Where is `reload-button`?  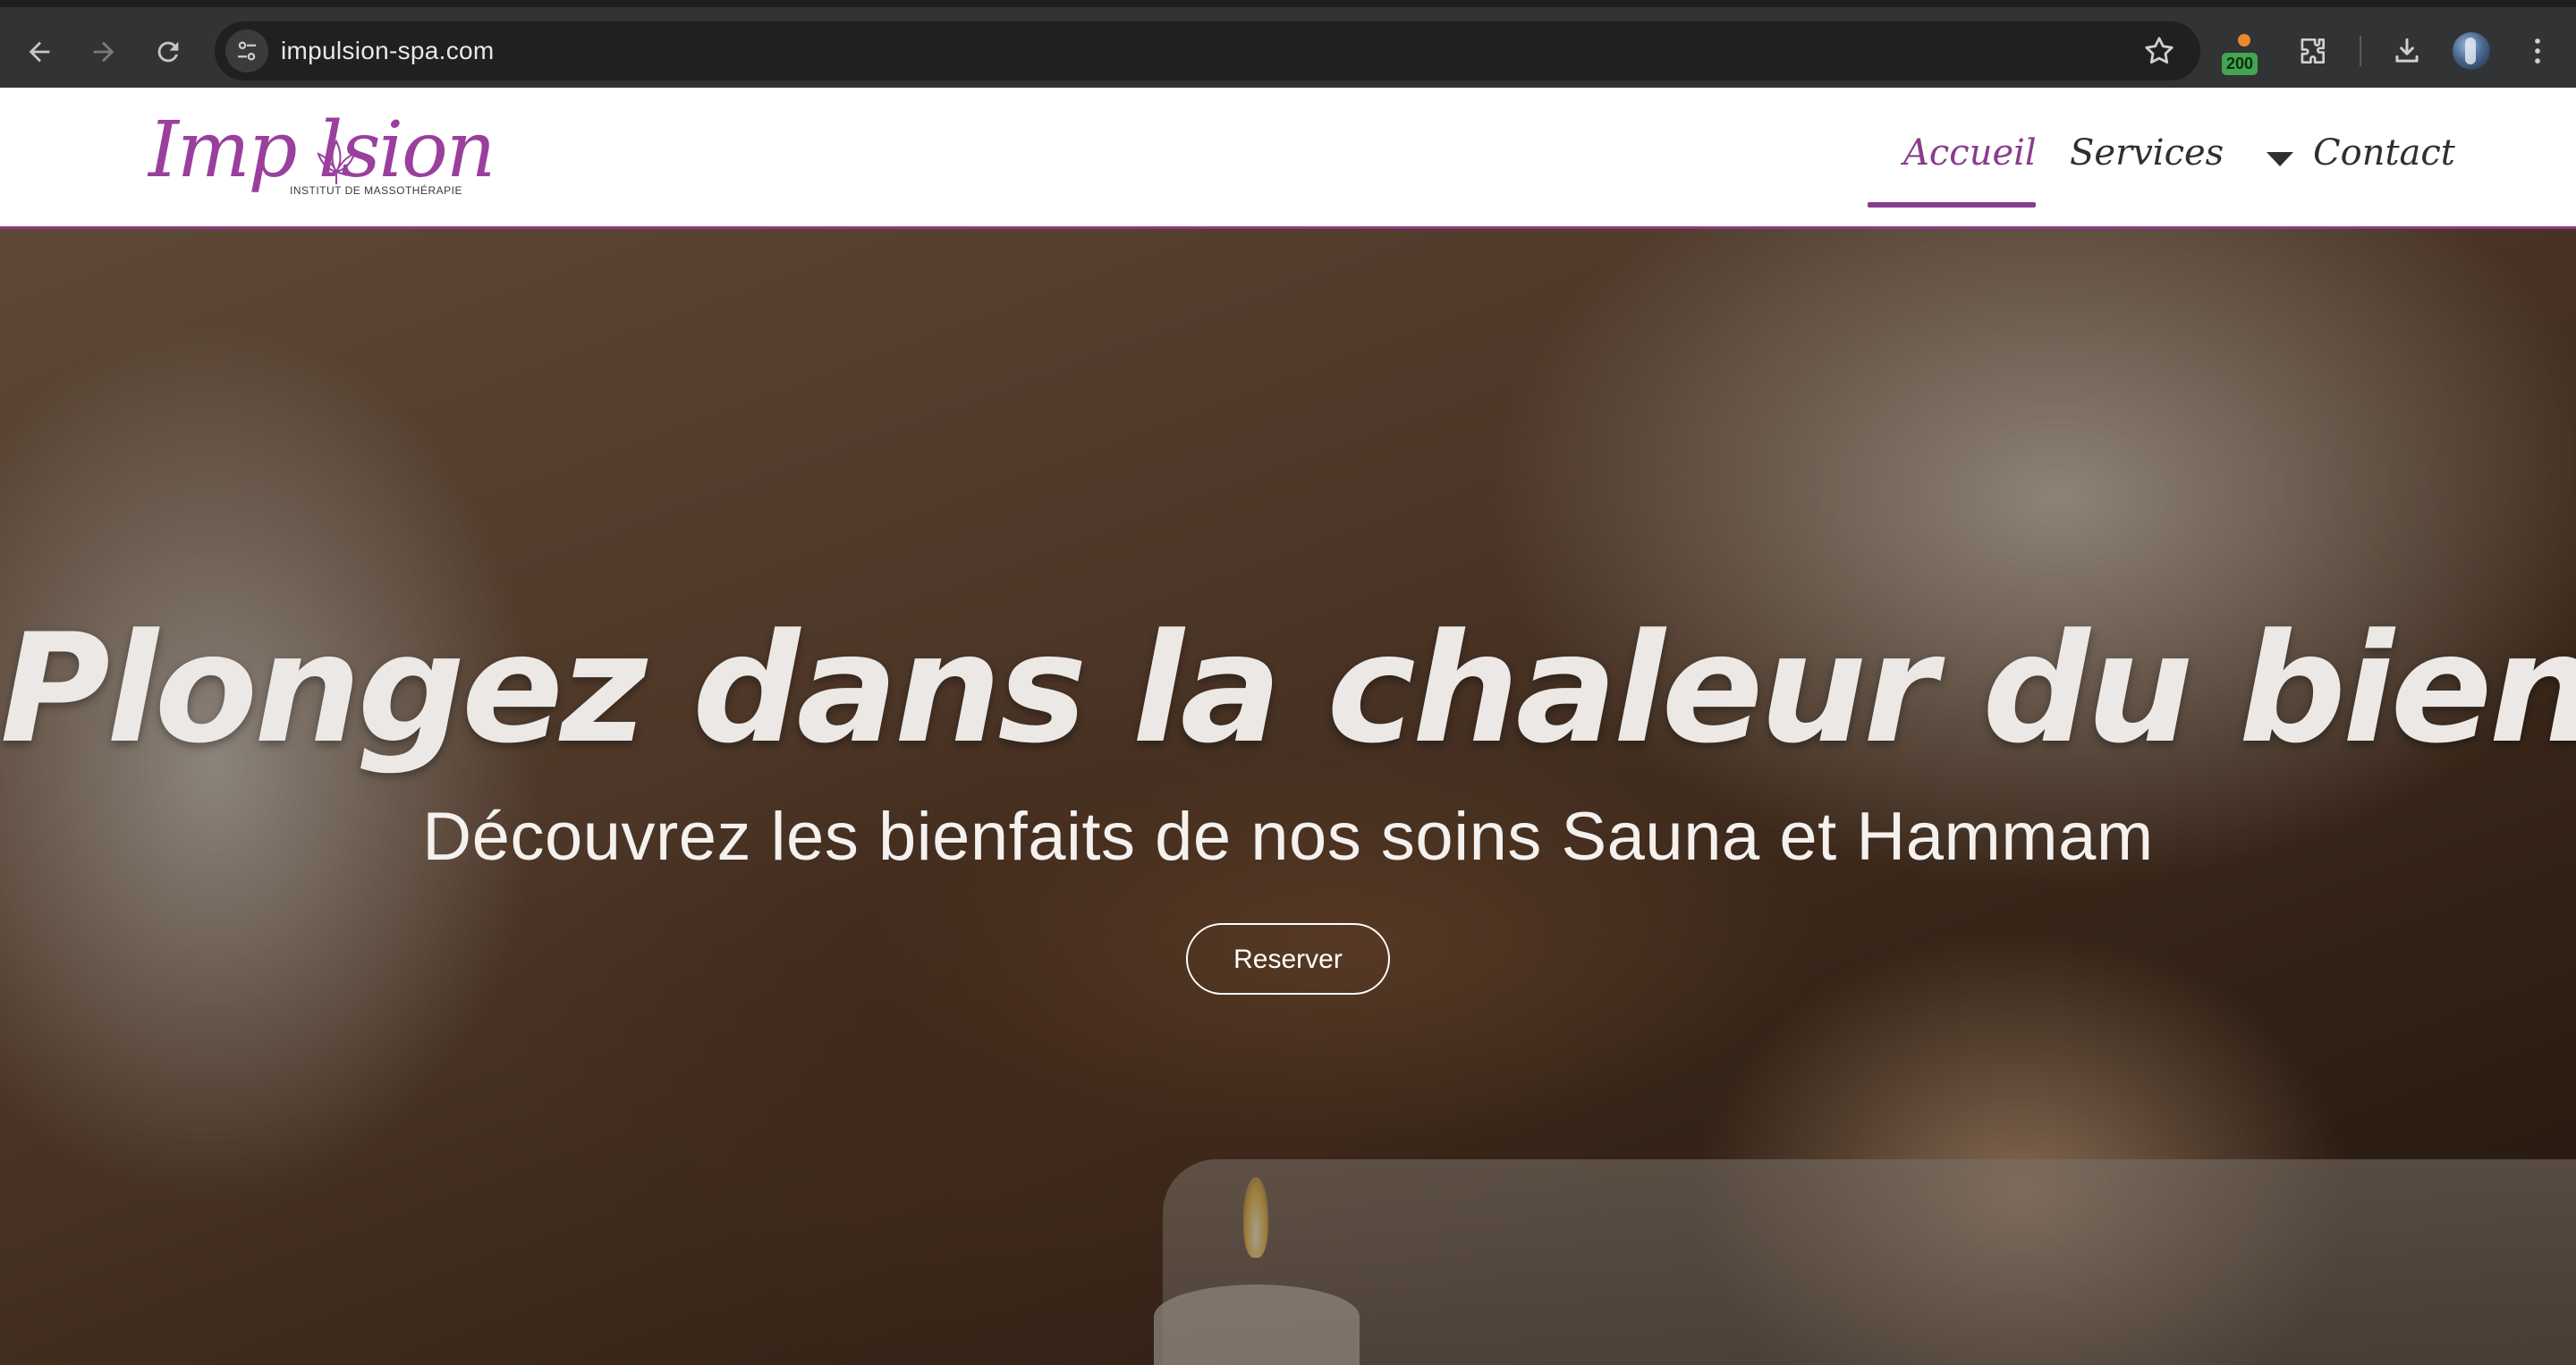
reload-button is located at coordinates (168, 52).